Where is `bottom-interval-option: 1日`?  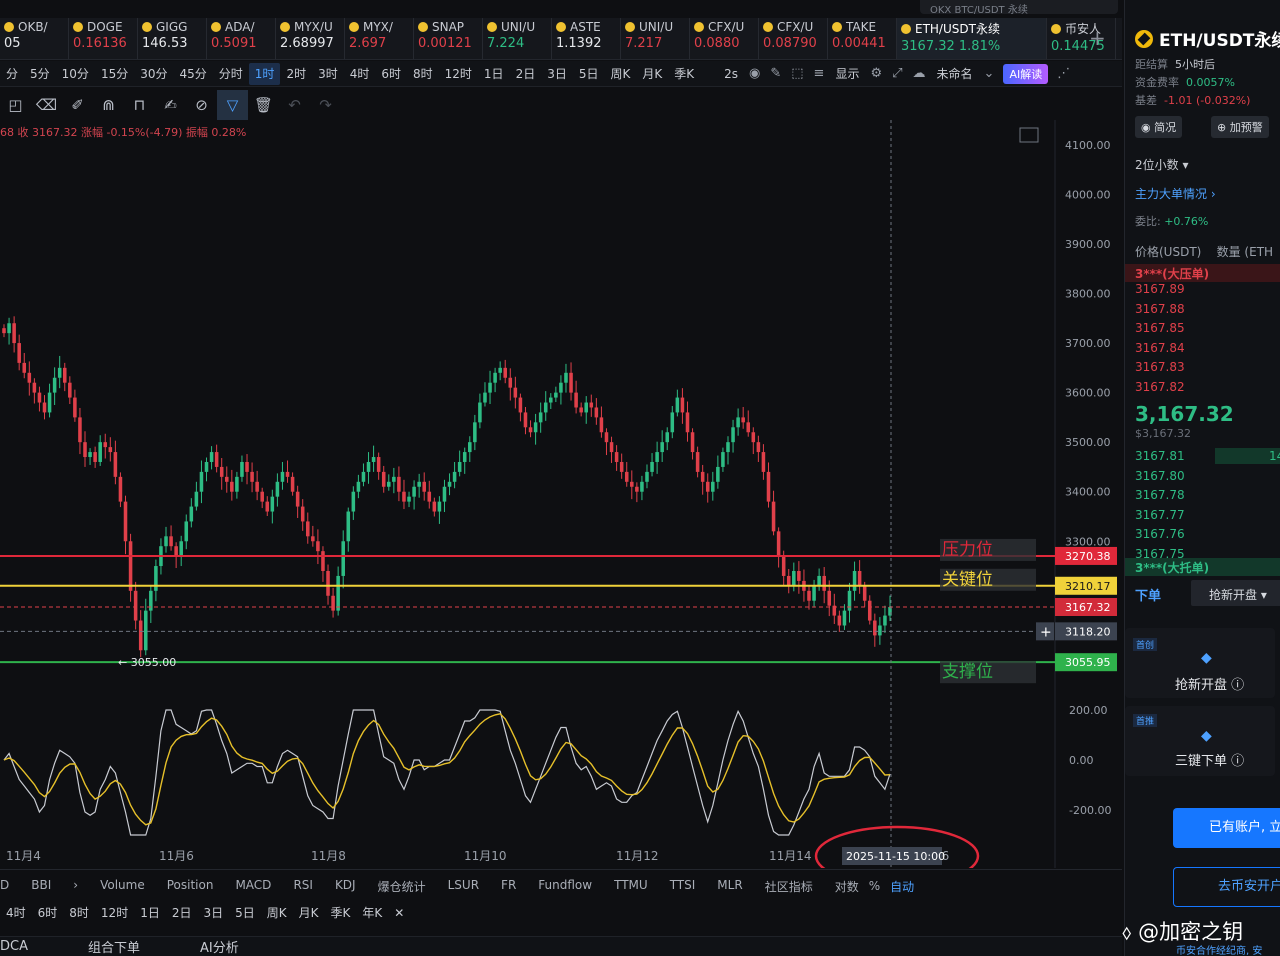
bottom-interval-option: 1日 is located at coordinates (150, 913).